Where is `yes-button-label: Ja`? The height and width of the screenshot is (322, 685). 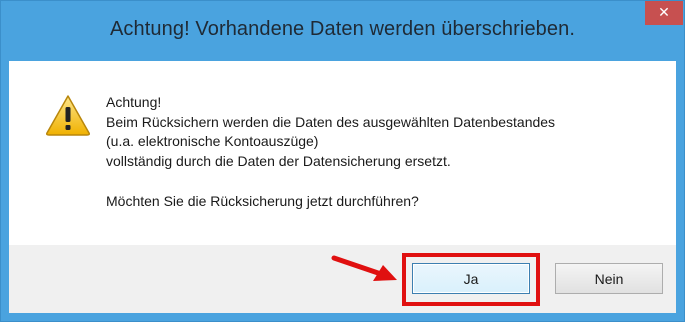
yes-button-label: Ja is located at coordinates (471, 278).